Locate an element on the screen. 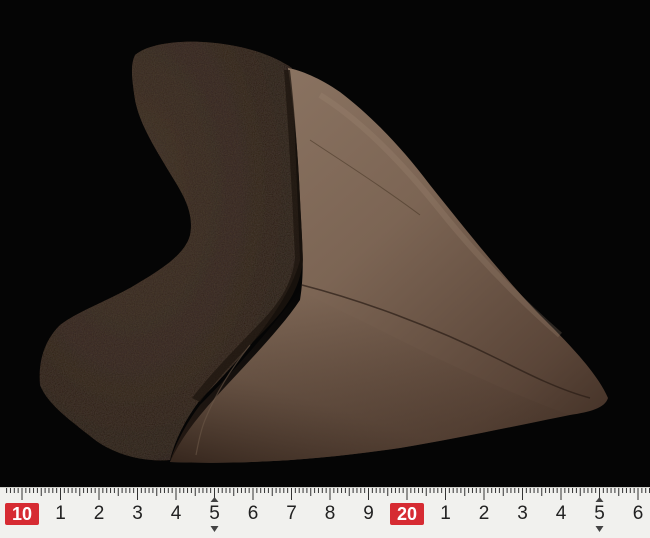  ruler-number: 8 is located at coordinates (330, 513).